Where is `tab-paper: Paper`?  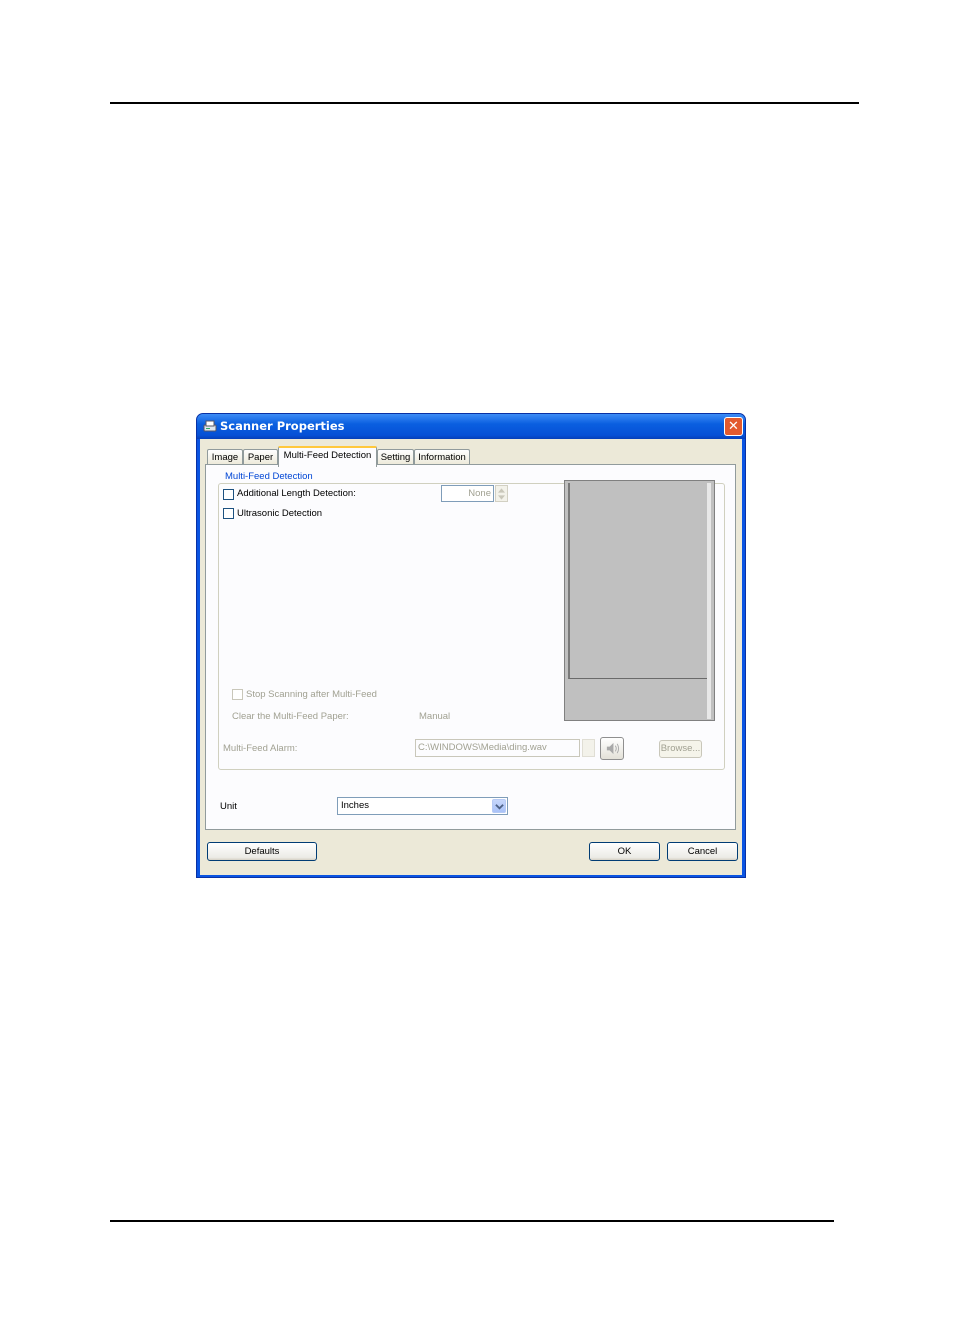 tab-paper: Paper is located at coordinates (260, 457).